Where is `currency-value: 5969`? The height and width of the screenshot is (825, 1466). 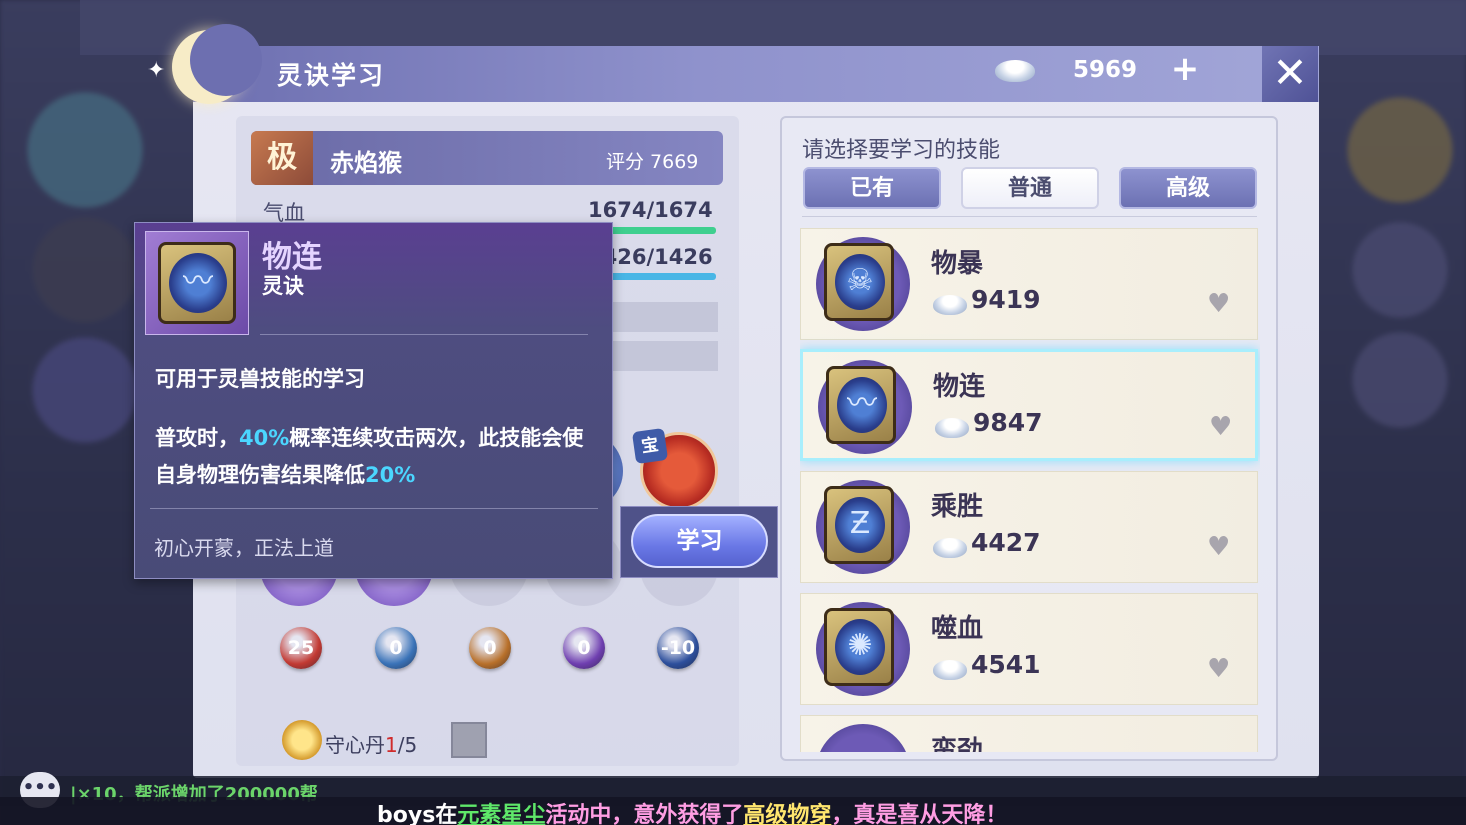 currency-value: 5969 is located at coordinates (1105, 70).